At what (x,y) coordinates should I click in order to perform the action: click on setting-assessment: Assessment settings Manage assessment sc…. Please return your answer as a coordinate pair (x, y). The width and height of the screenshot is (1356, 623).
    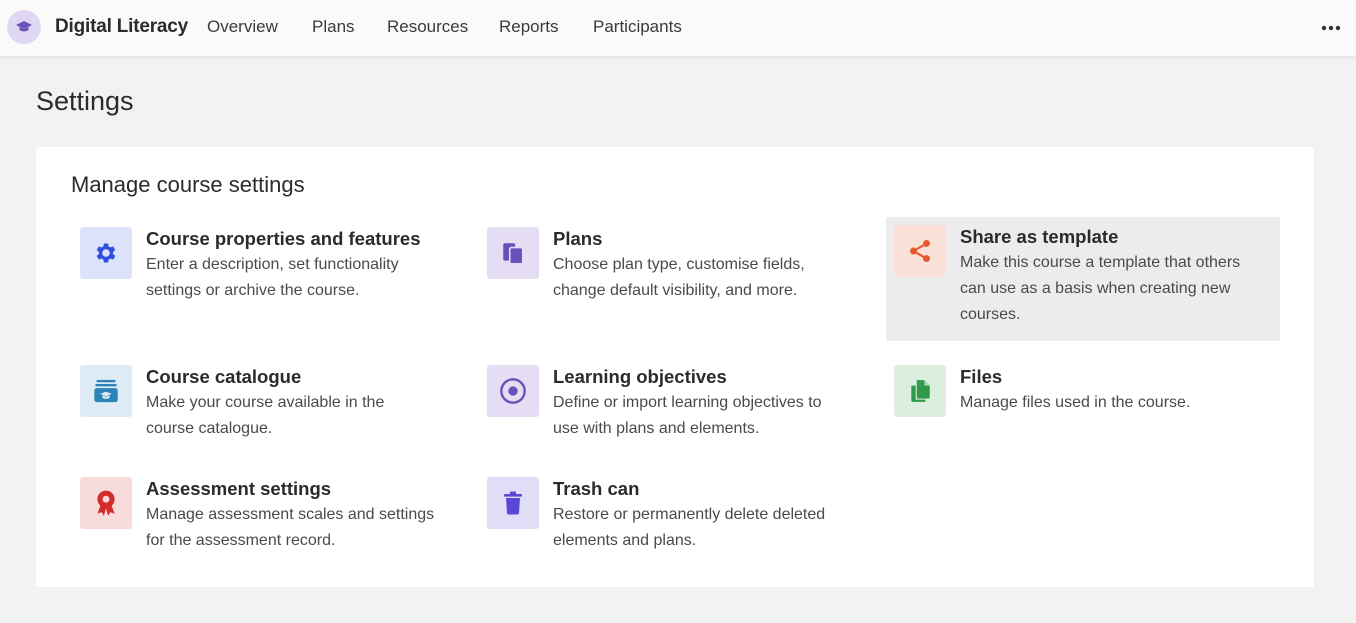
    Looking at the image, I should click on (269, 514).